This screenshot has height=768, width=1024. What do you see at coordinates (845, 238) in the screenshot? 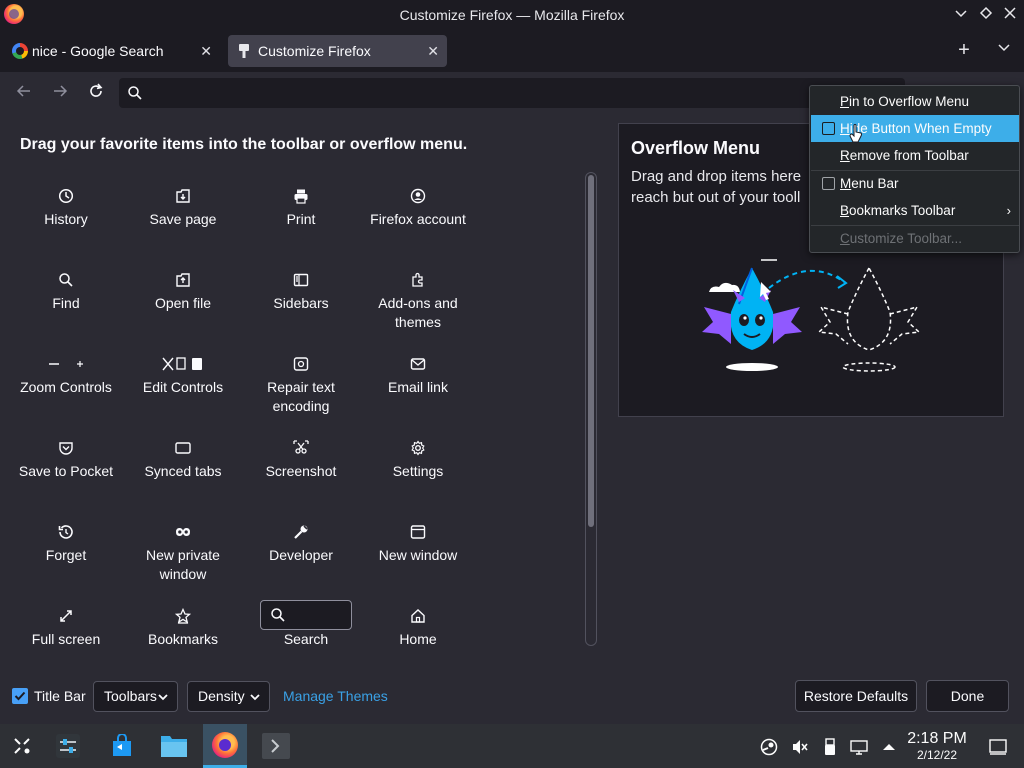
I see `accel-key: C` at bounding box center [845, 238].